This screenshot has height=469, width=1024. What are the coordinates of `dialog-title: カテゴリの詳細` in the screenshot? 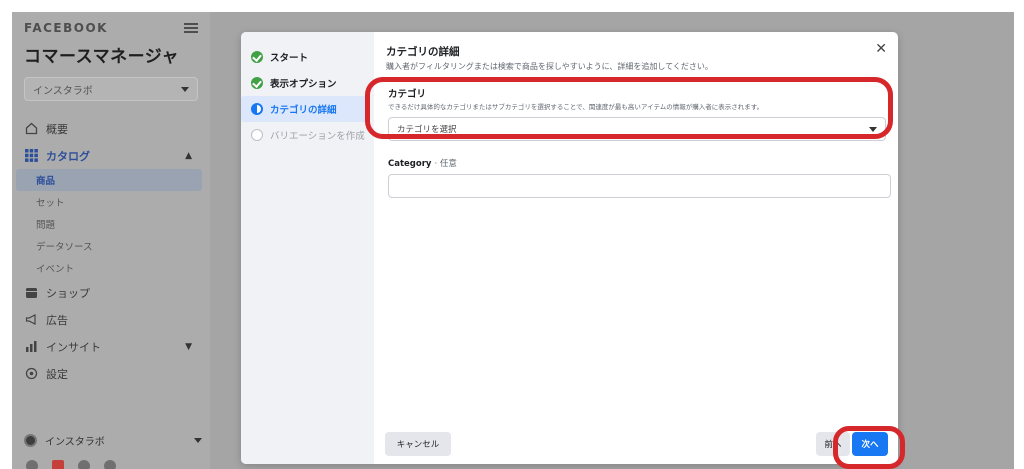 It's located at (423, 52).